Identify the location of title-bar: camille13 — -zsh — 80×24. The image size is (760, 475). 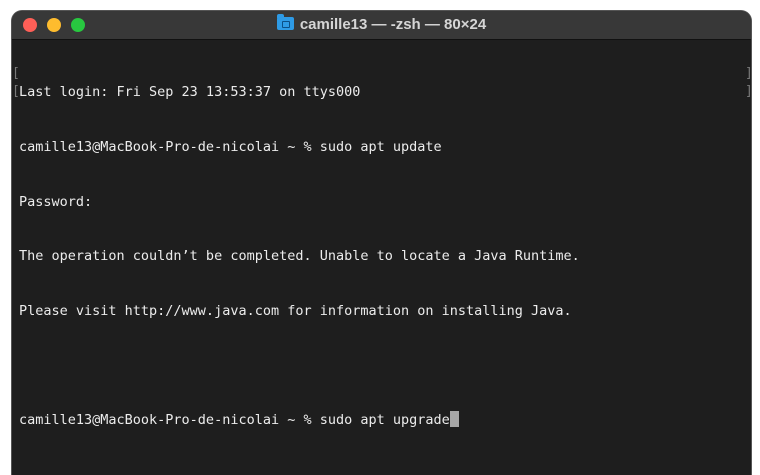
(381, 25).